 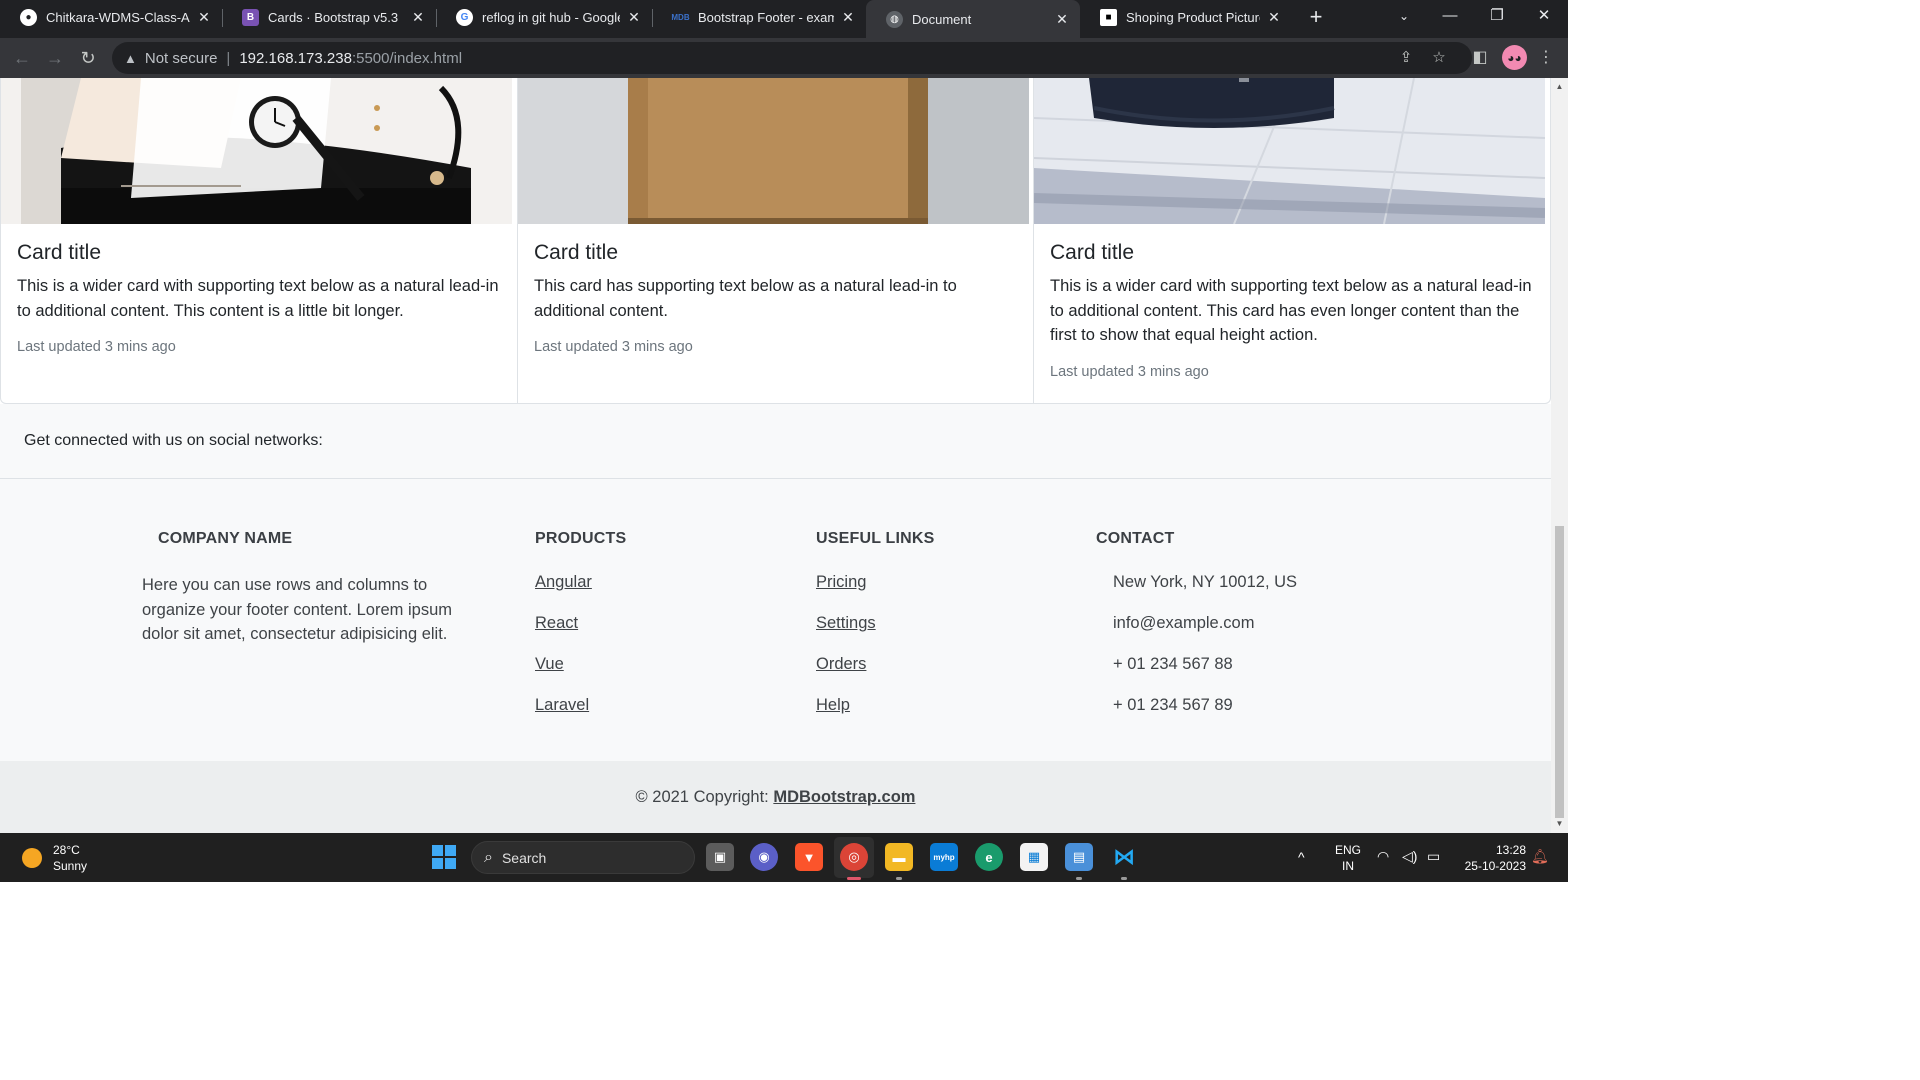 I want to click on scroll-up-arrow-icon: ▲, so click(x=1559, y=87).